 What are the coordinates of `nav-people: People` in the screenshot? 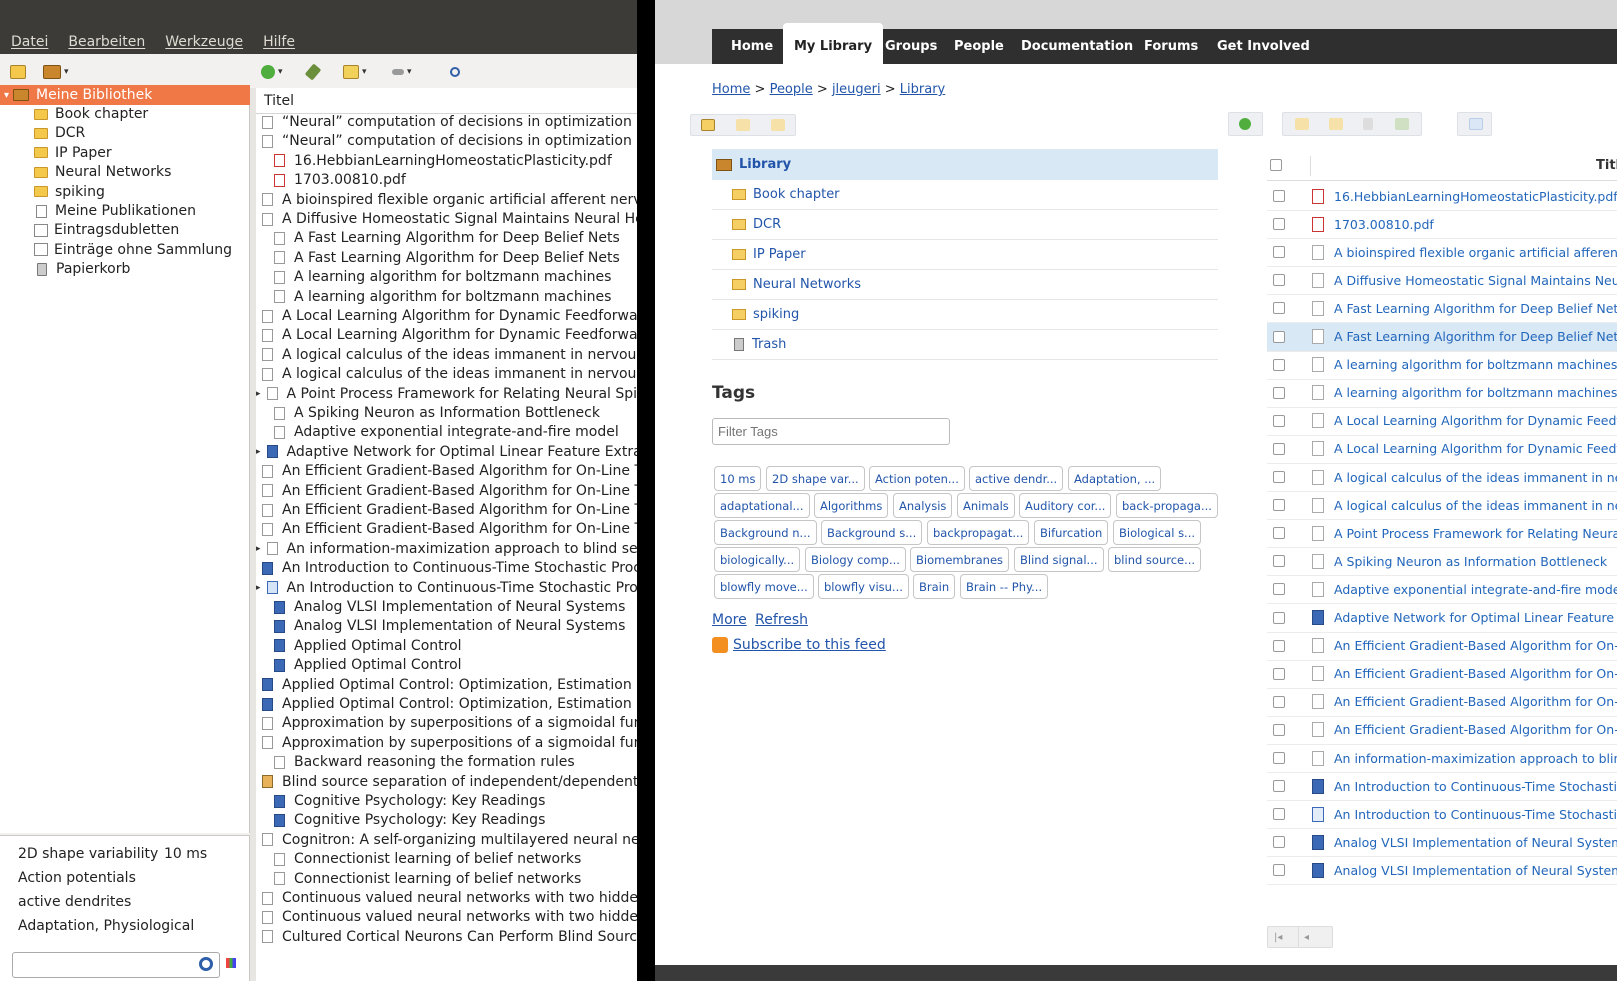 It's located at (979, 46).